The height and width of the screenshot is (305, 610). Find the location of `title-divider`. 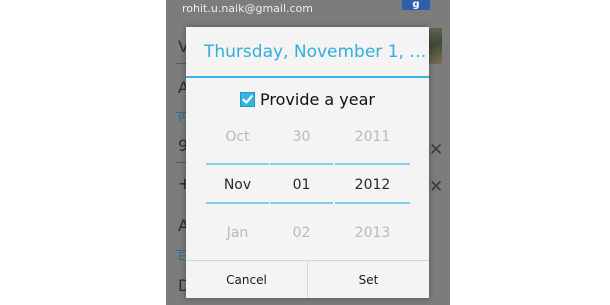

title-divider is located at coordinates (307, 77).